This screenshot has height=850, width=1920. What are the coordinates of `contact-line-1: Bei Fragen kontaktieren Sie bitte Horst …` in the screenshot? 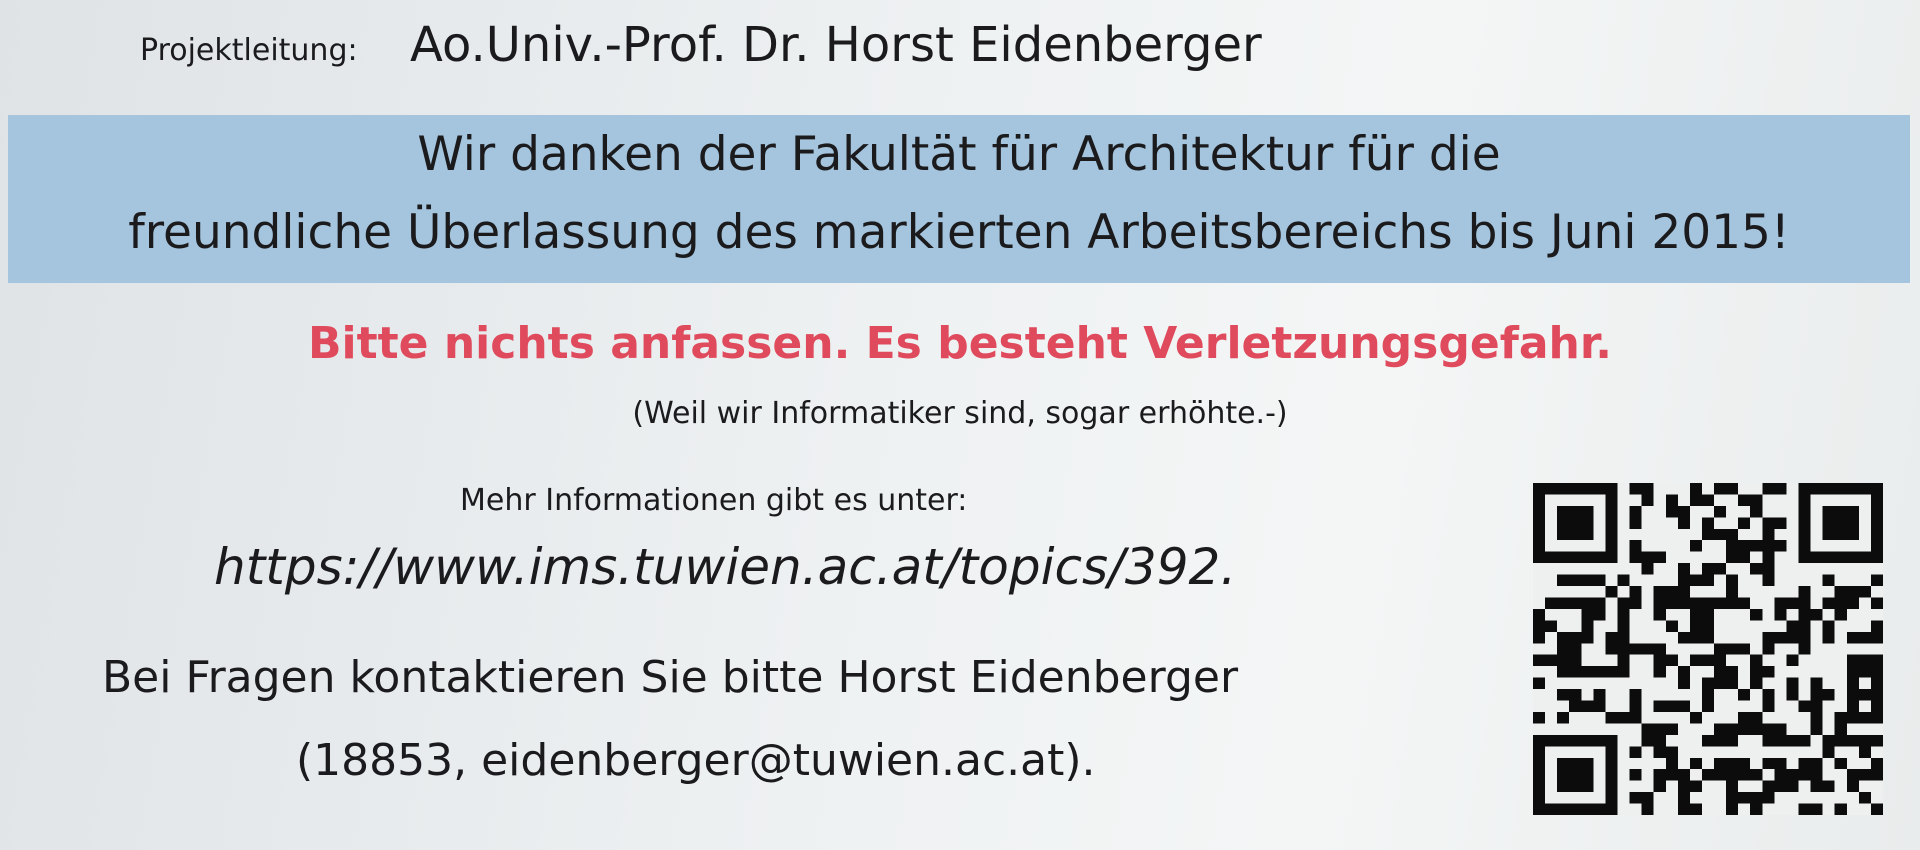 It's located at (670, 677).